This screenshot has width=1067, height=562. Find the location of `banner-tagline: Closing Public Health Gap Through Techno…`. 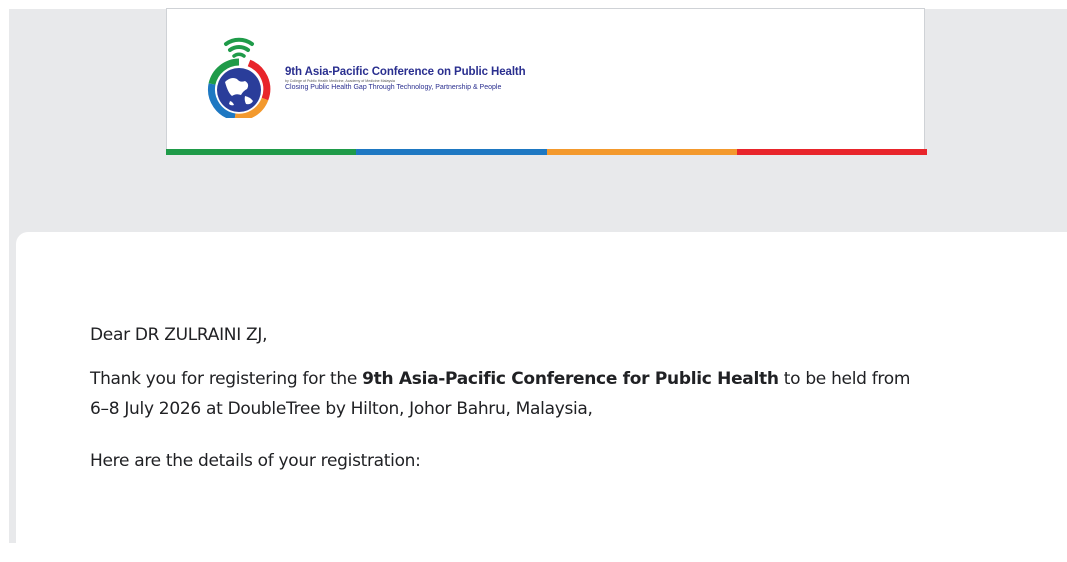

banner-tagline: Closing Public Health Gap Through Techno… is located at coordinates (393, 87).